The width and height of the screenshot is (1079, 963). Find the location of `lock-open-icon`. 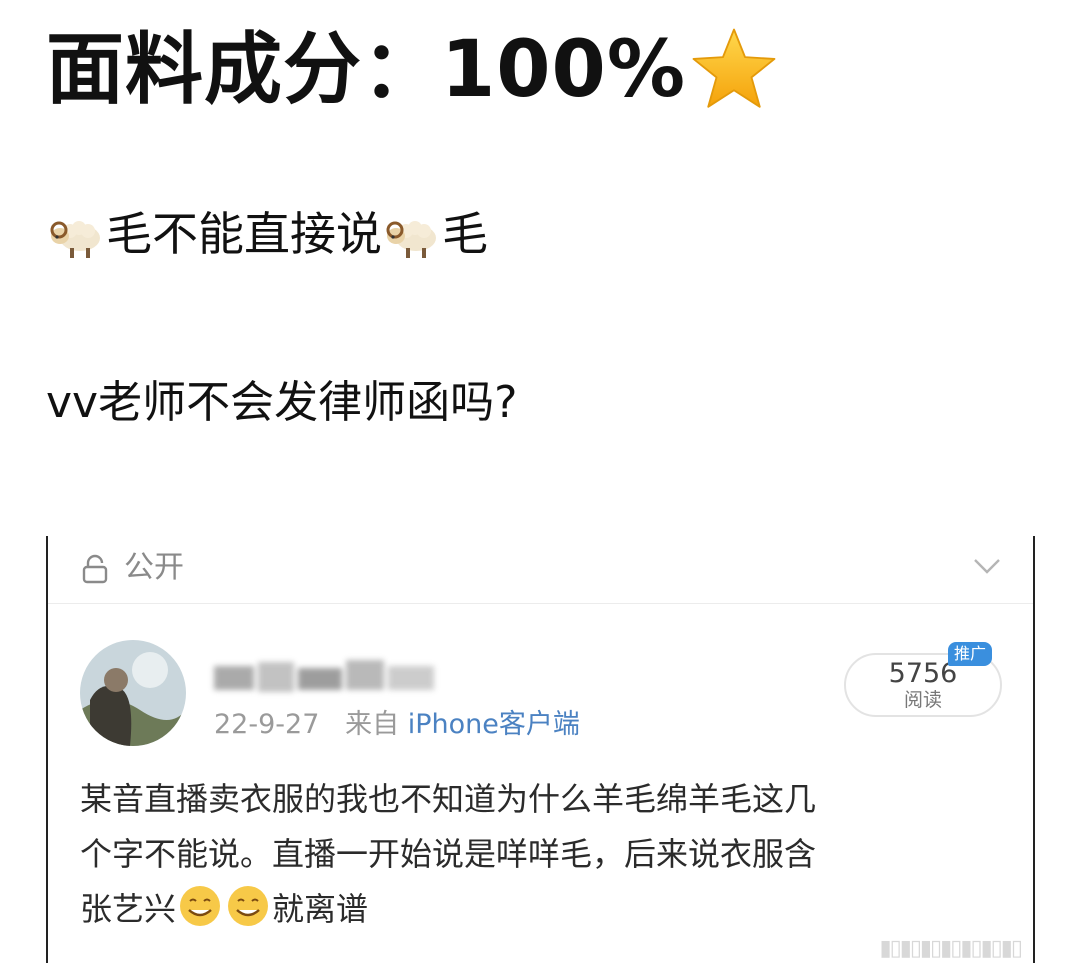

lock-open-icon is located at coordinates (95, 569).